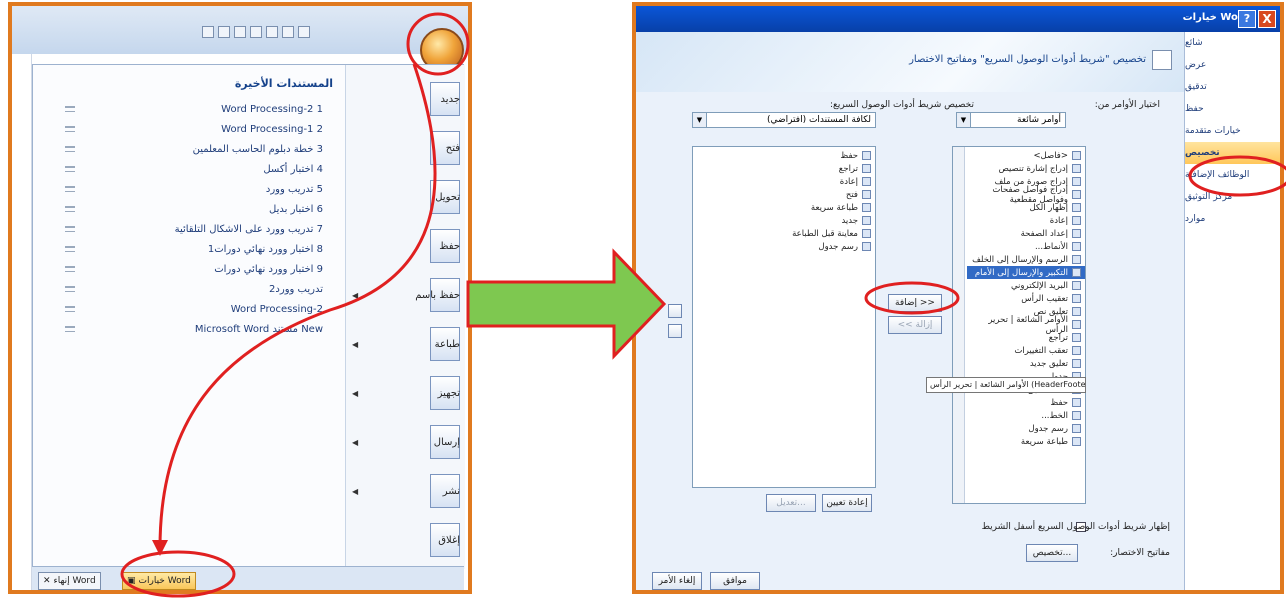 The image size is (1286, 598). What do you see at coordinates (194, 189) in the screenshot?
I see `recent-document-item: 5 تدريب وورد` at bounding box center [194, 189].